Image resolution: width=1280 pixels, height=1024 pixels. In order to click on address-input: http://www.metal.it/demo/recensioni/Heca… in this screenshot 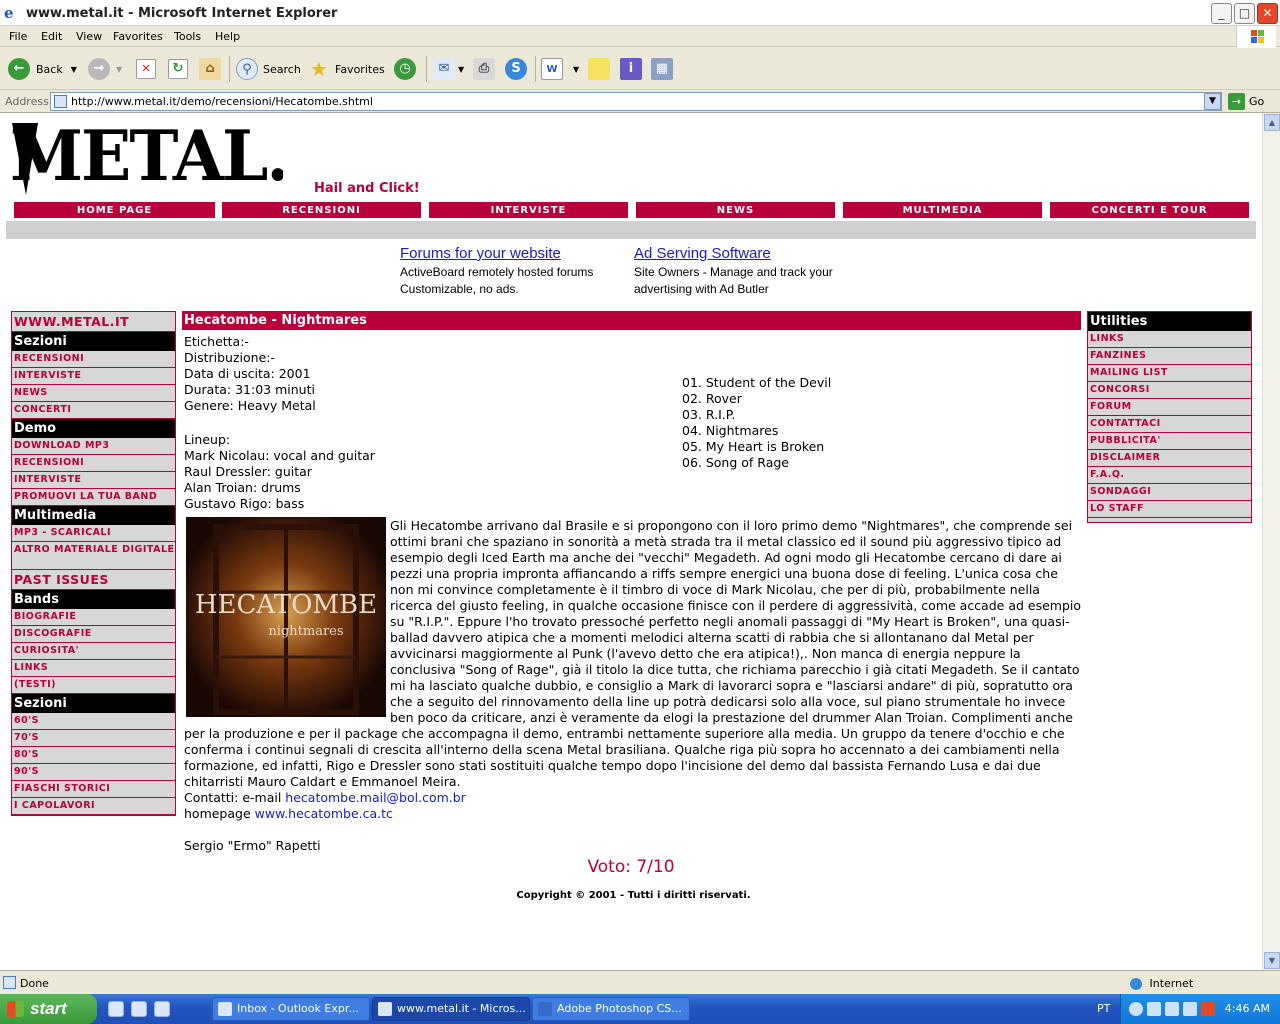, I will do `click(636, 101)`.